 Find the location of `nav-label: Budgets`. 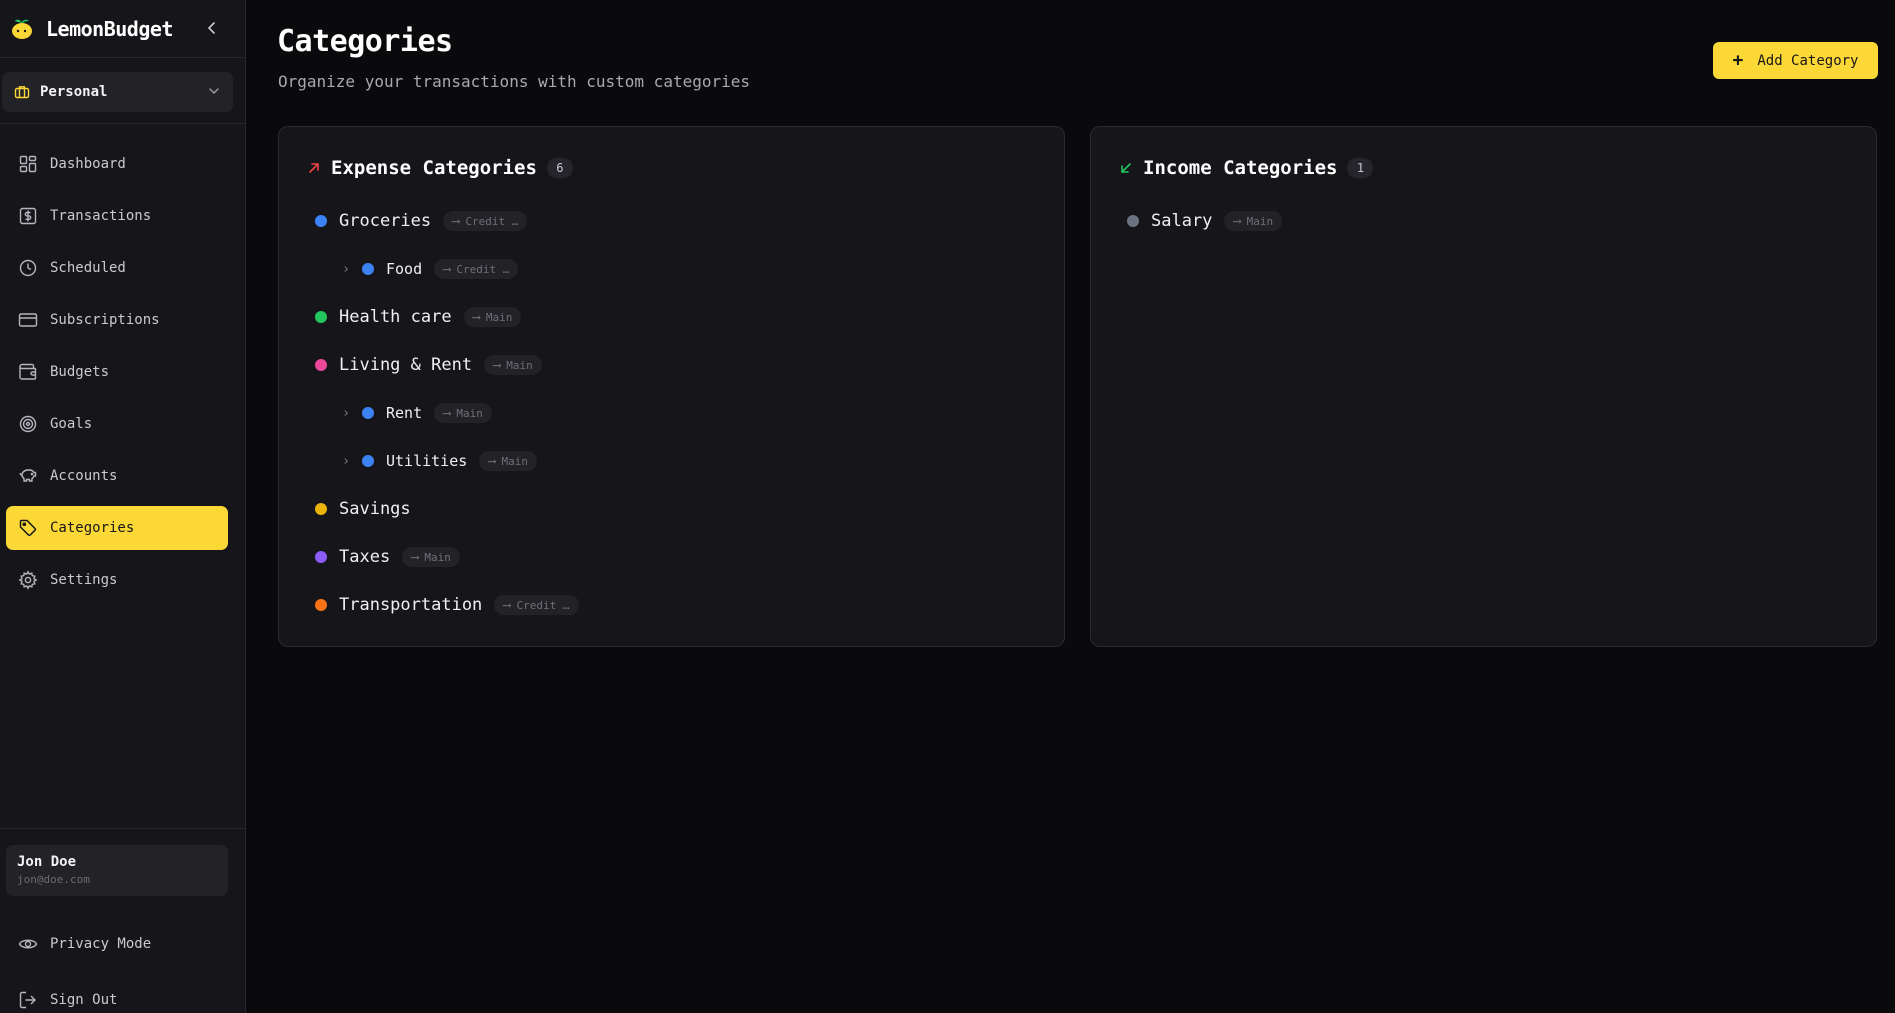

nav-label: Budgets is located at coordinates (80, 372).